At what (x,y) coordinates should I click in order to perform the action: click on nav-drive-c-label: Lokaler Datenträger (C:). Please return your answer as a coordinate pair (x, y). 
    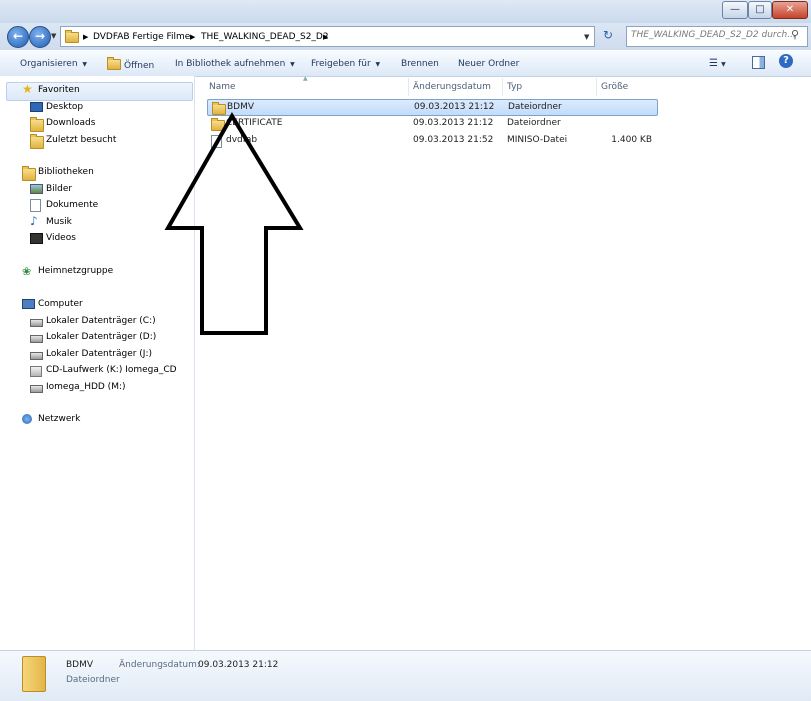
    Looking at the image, I should click on (101, 321).